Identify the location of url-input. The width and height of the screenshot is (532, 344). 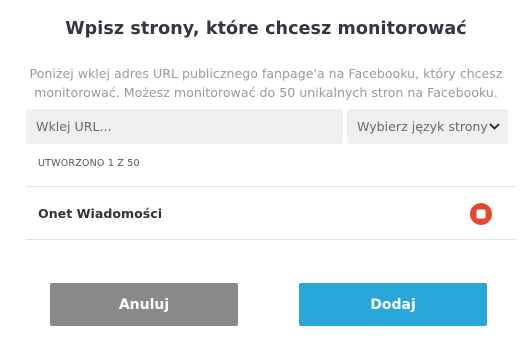
(184, 126).